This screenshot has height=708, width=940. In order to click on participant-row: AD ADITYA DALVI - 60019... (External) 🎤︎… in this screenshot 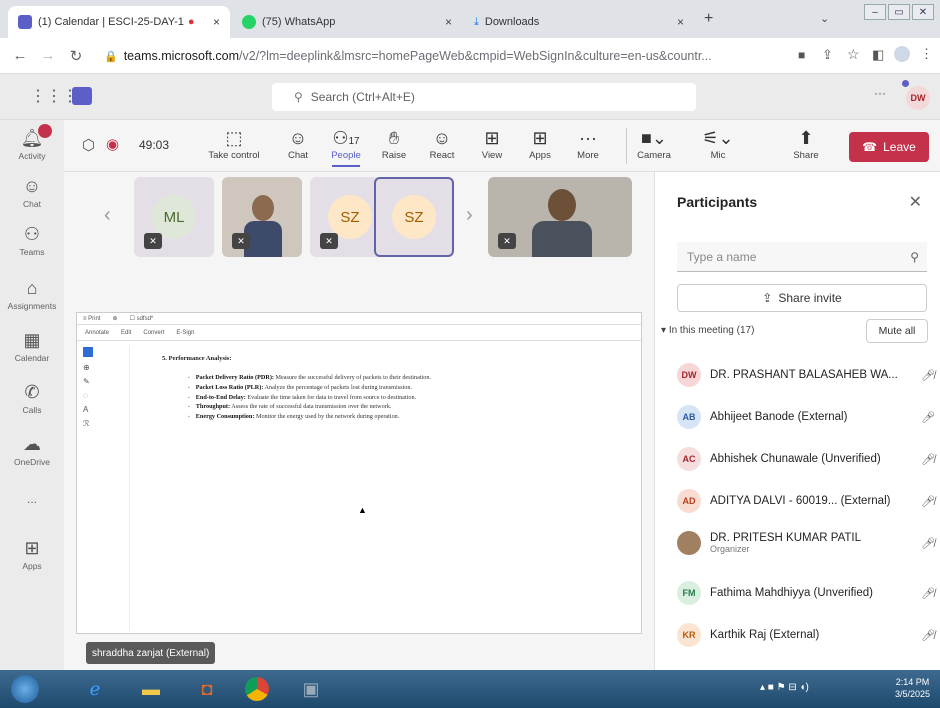, I will do `click(808, 501)`.